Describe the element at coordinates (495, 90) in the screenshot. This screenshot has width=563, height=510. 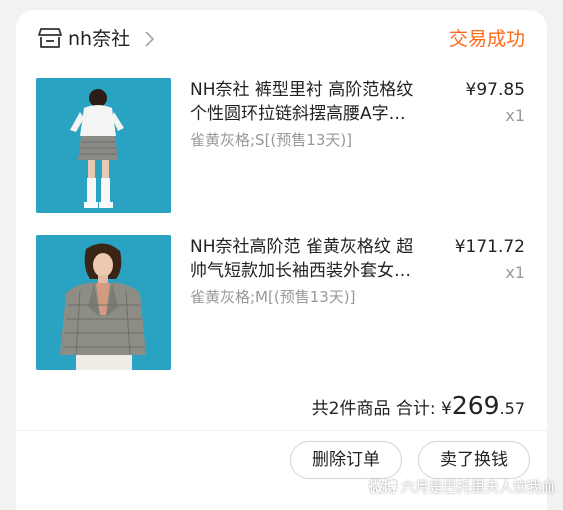
I see `product-price: ¥97.85` at that location.